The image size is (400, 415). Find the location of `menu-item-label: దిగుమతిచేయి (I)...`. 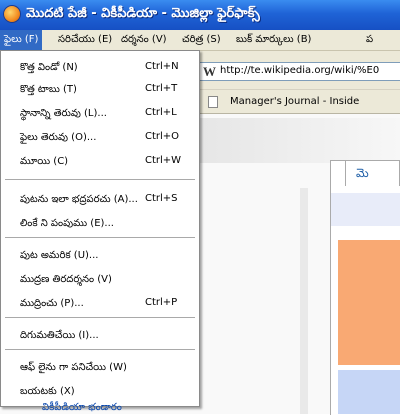

menu-item-label: దిగుమతిచేయి (I)... is located at coordinates (59, 335).